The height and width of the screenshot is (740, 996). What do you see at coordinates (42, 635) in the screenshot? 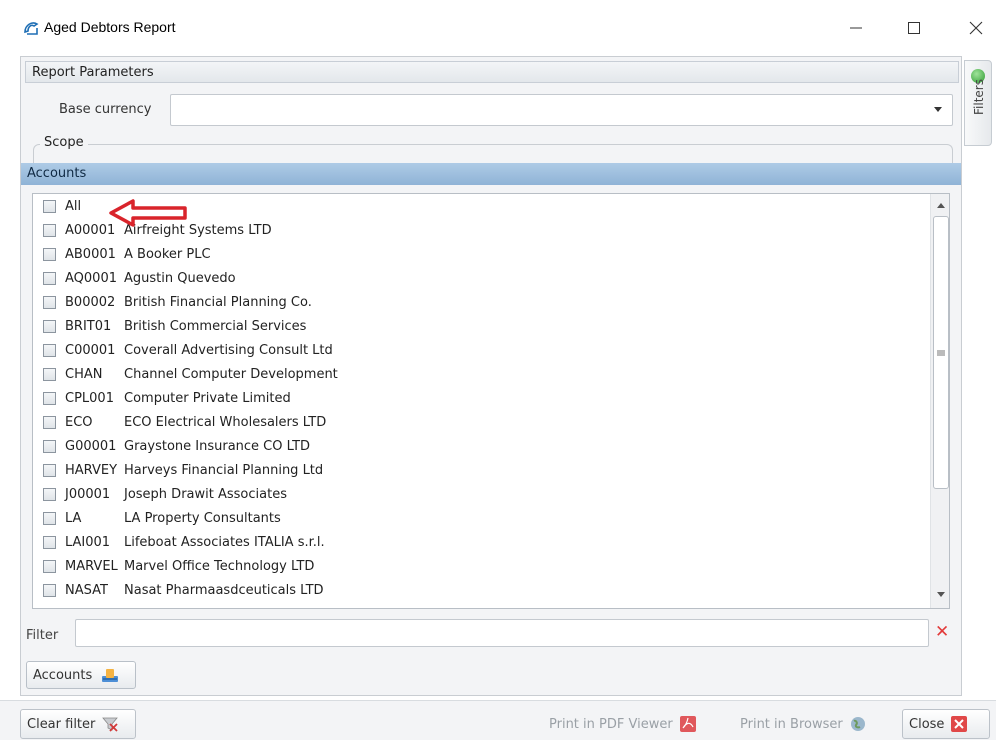
I see `filter-label: Filter` at bounding box center [42, 635].